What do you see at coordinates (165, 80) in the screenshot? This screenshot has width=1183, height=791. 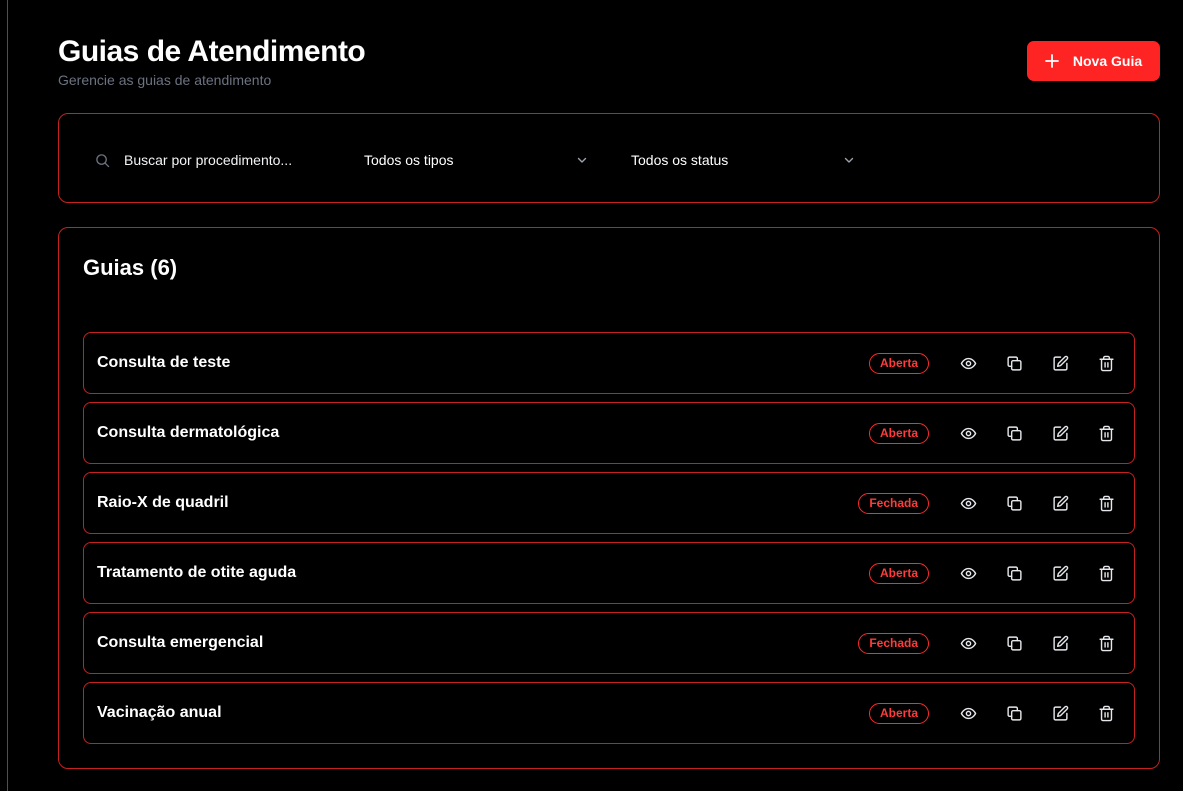 I see `page-subtitle: Gerencie as guias de atendimento` at bounding box center [165, 80].